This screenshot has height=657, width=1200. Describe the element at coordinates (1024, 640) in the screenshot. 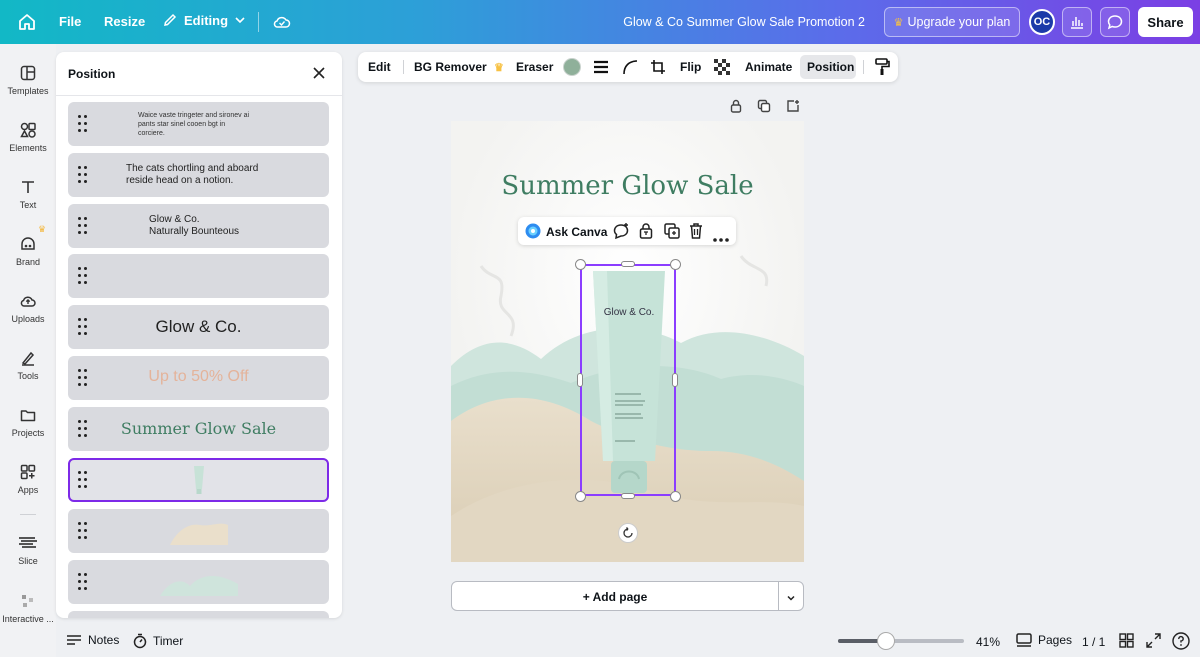

I see `pages-icon` at that location.